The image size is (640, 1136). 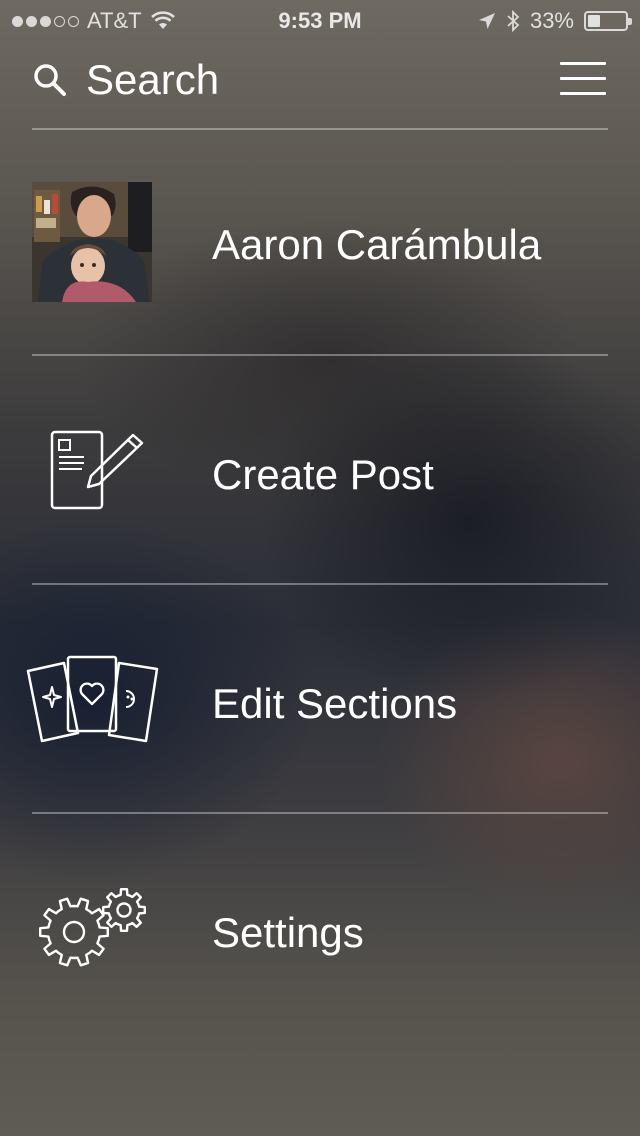 I want to click on create-post-icon, so click(x=97, y=470).